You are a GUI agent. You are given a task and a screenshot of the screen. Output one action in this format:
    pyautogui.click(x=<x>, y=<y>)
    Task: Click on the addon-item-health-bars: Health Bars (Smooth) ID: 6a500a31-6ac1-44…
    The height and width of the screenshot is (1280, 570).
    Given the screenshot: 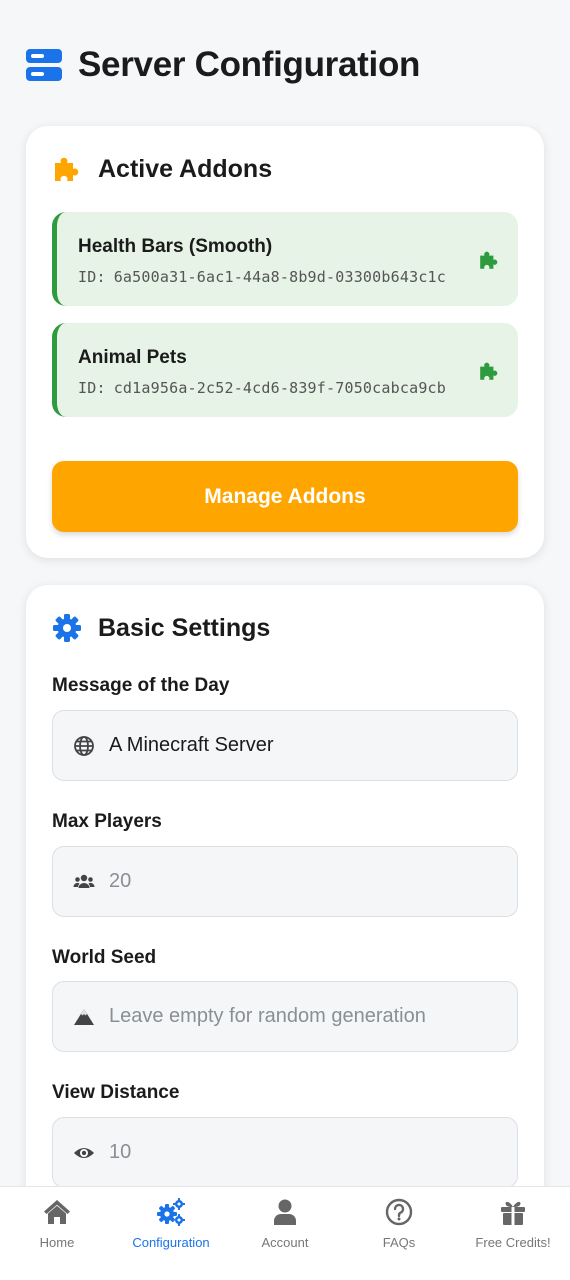 What is the action you would take?
    pyautogui.click(x=285, y=259)
    